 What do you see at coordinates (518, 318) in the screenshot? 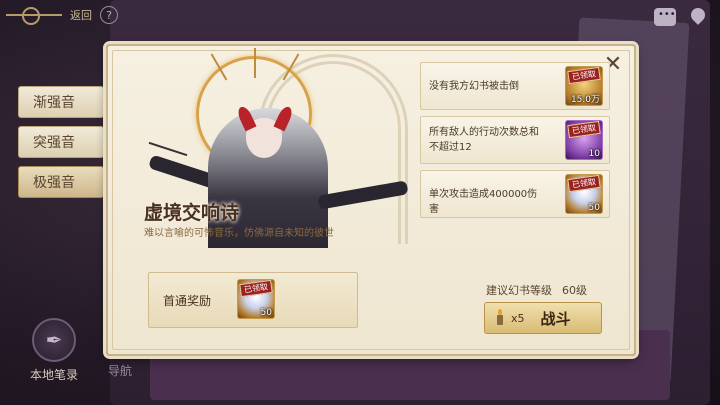
I see `stamina-cost: x5` at bounding box center [518, 318].